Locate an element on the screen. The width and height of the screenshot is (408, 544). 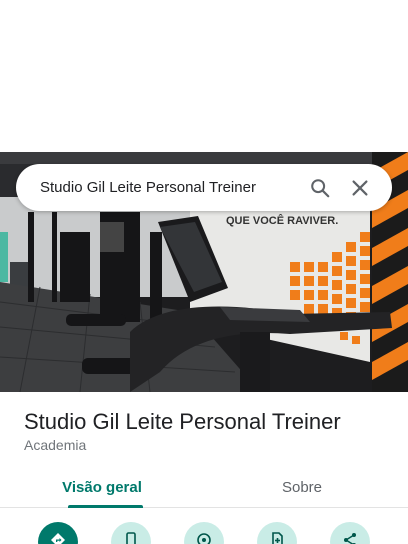
action-bar is located at coordinates (204, 532).